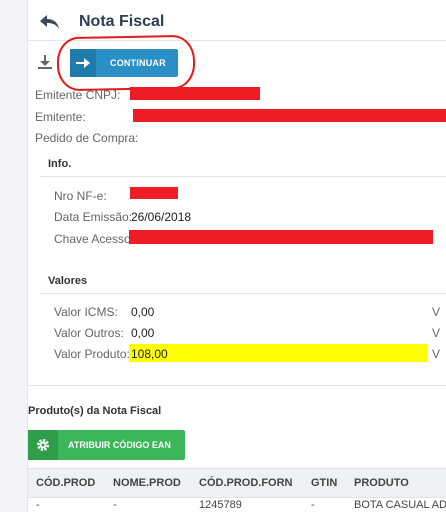 The height and width of the screenshot is (512, 446). What do you see at coordinates (195, 93) in the screenshot?
I see `redacted-cnpj` at bounding box center [195, 93].